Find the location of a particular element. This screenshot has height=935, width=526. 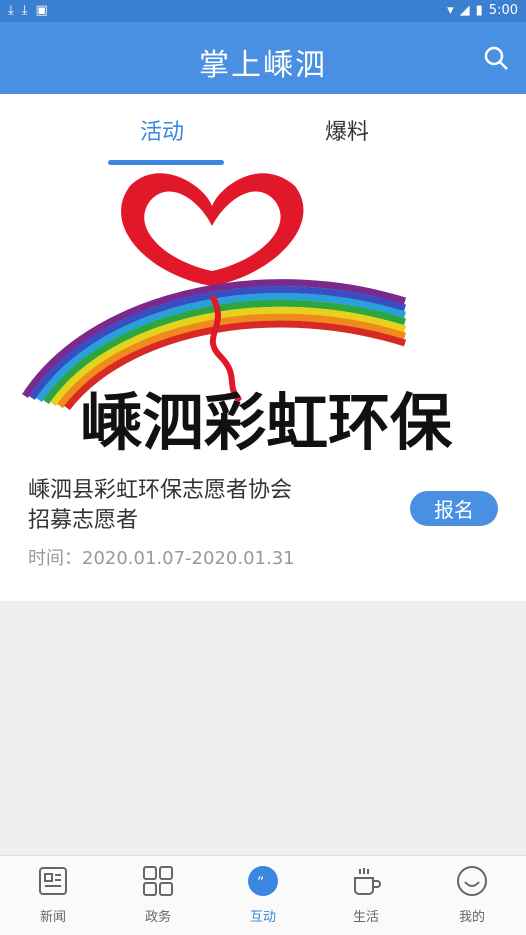

signup-button: 报名 is located at coordinates (454, 508).